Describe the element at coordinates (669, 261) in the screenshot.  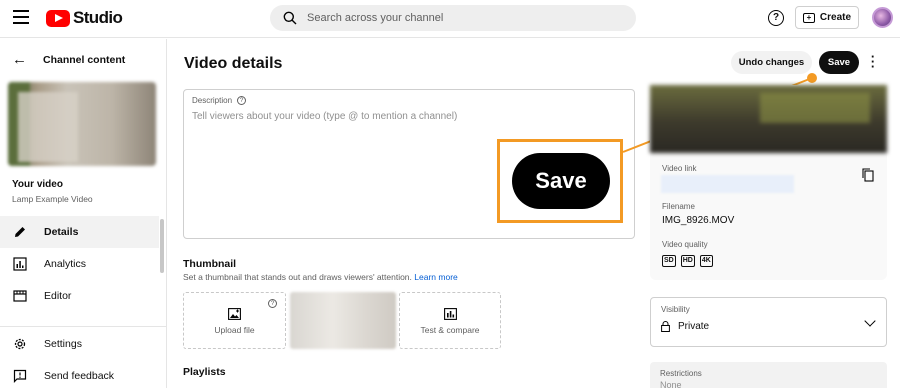
I see `quality-sd-badge: SD` at that location.